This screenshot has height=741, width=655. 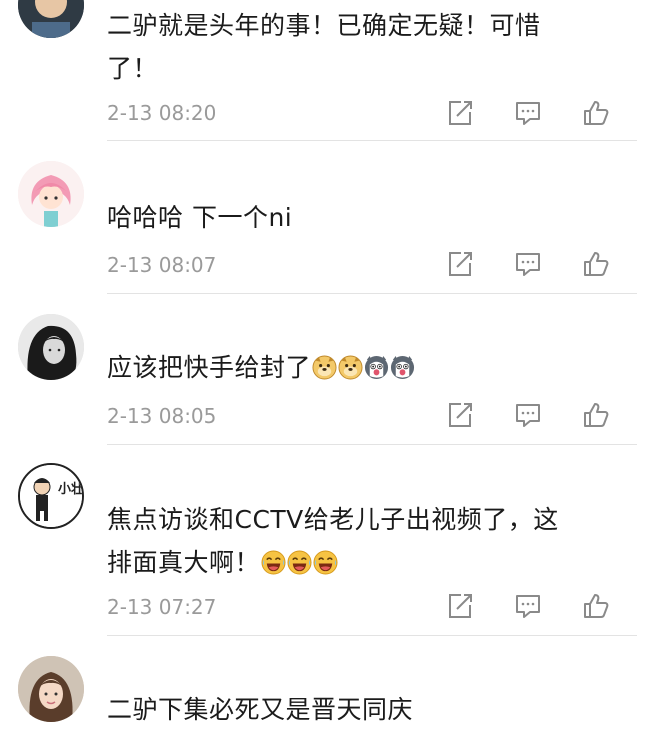 I want to click on comment-text-content: 应该把快手给封了, so click(x=209, y=367).